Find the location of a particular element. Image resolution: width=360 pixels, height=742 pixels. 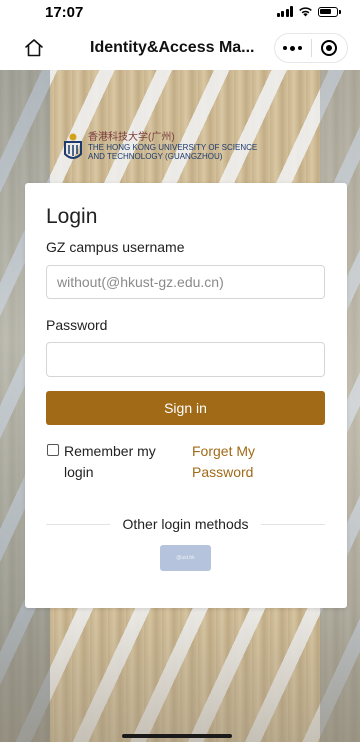

mini-program-capsule is located at coordinates (311, 48).